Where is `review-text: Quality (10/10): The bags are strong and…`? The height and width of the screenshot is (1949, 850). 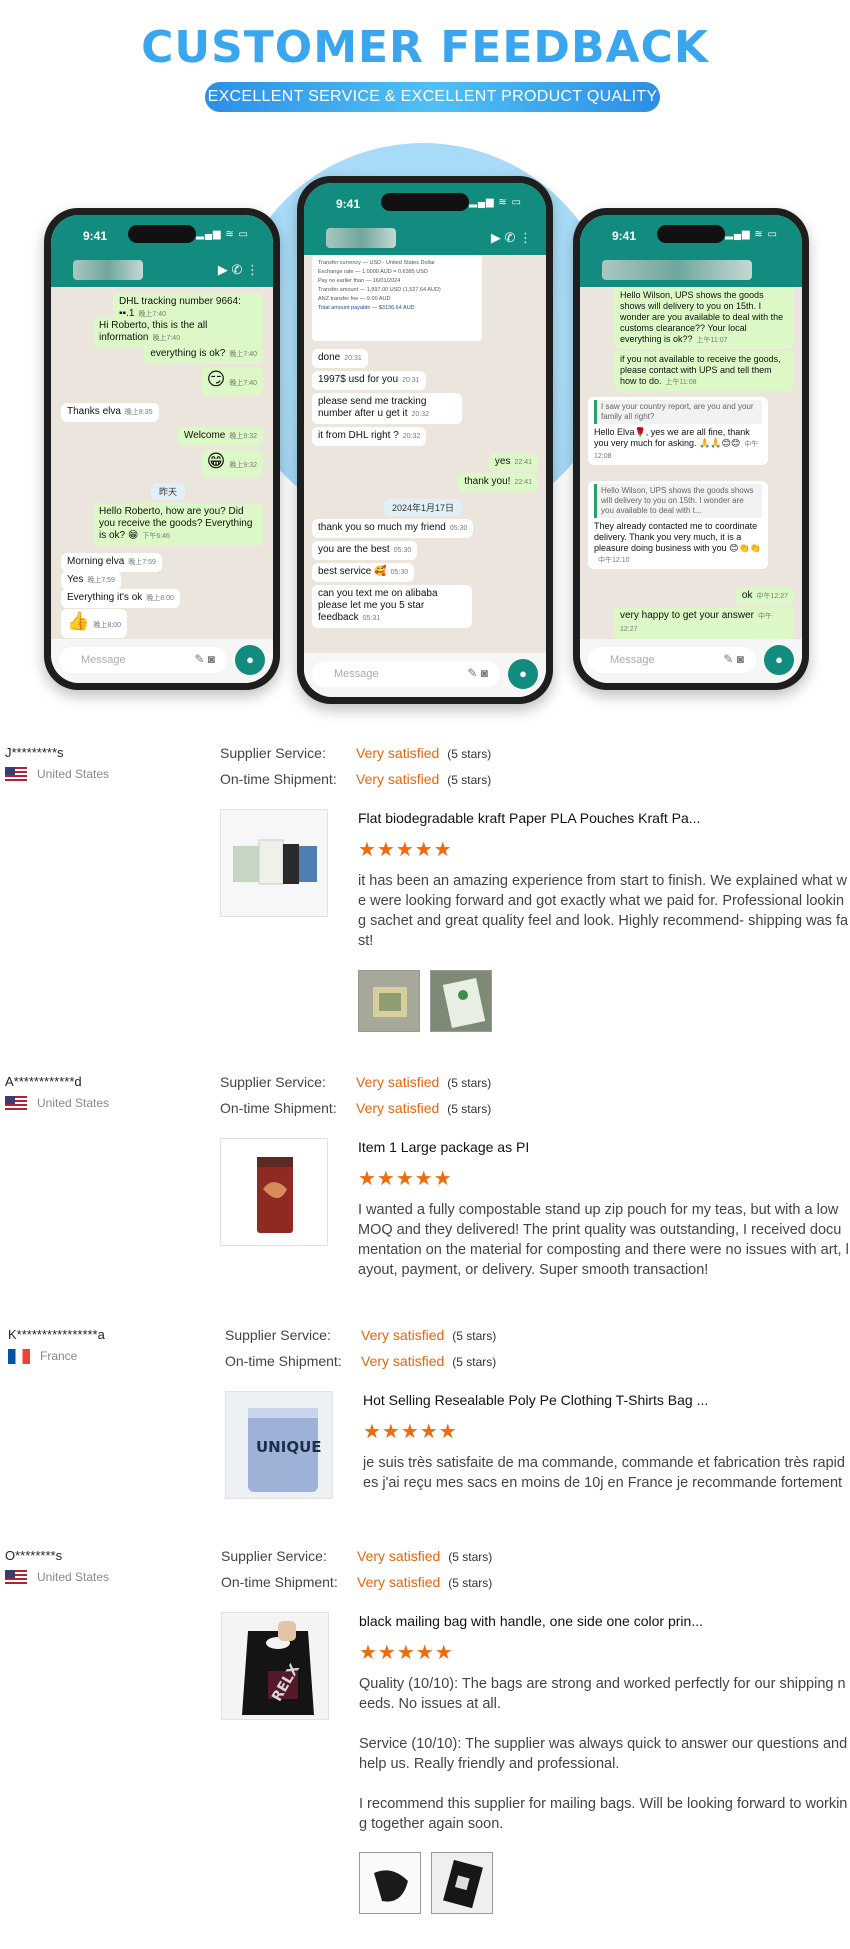
review-text: Quality (10/10): The bags are strong and… is located at coordinates (603, 1754).